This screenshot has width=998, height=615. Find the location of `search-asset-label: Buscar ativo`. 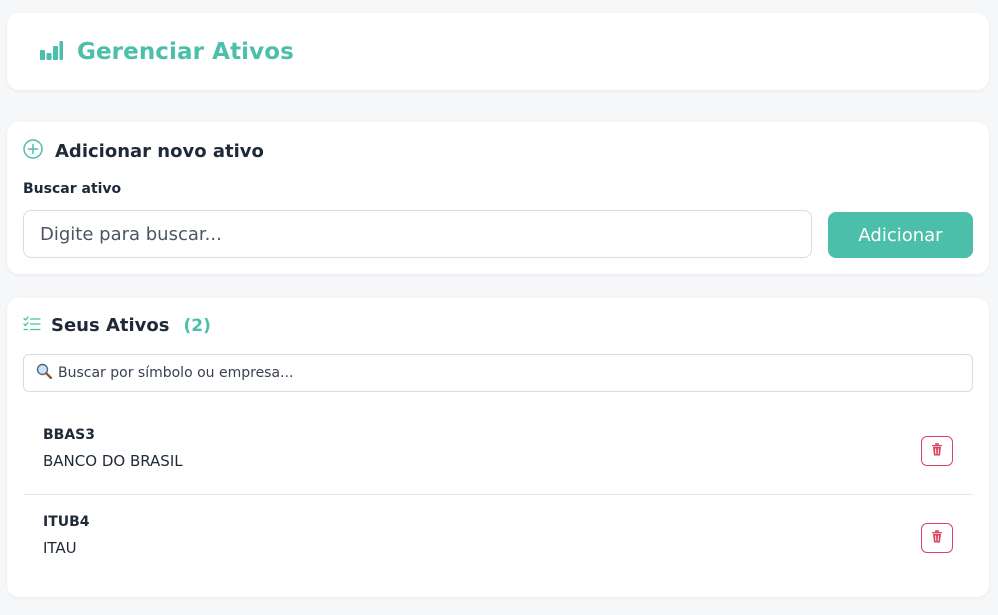

search-asset-label: Buscar ativo is located at coordinates (72, 189).